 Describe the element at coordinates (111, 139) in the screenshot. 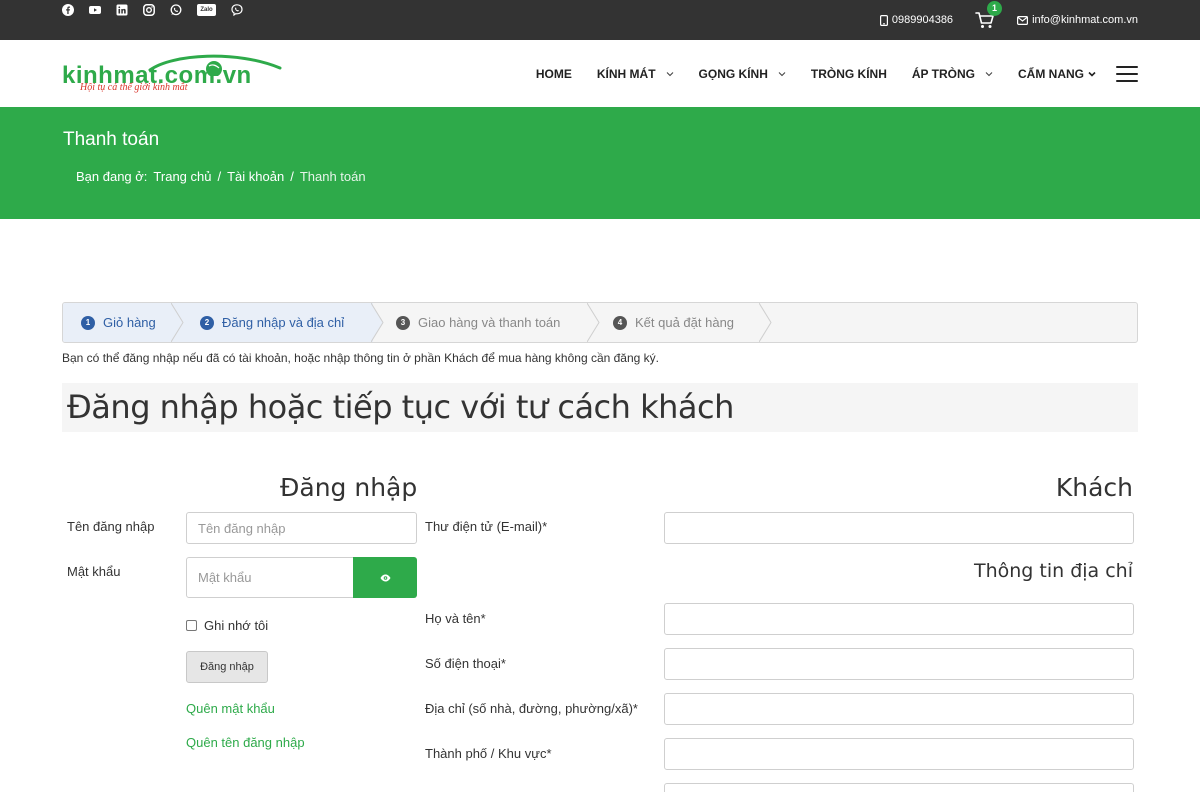

I see `page-title: Thanh toán` at that location.